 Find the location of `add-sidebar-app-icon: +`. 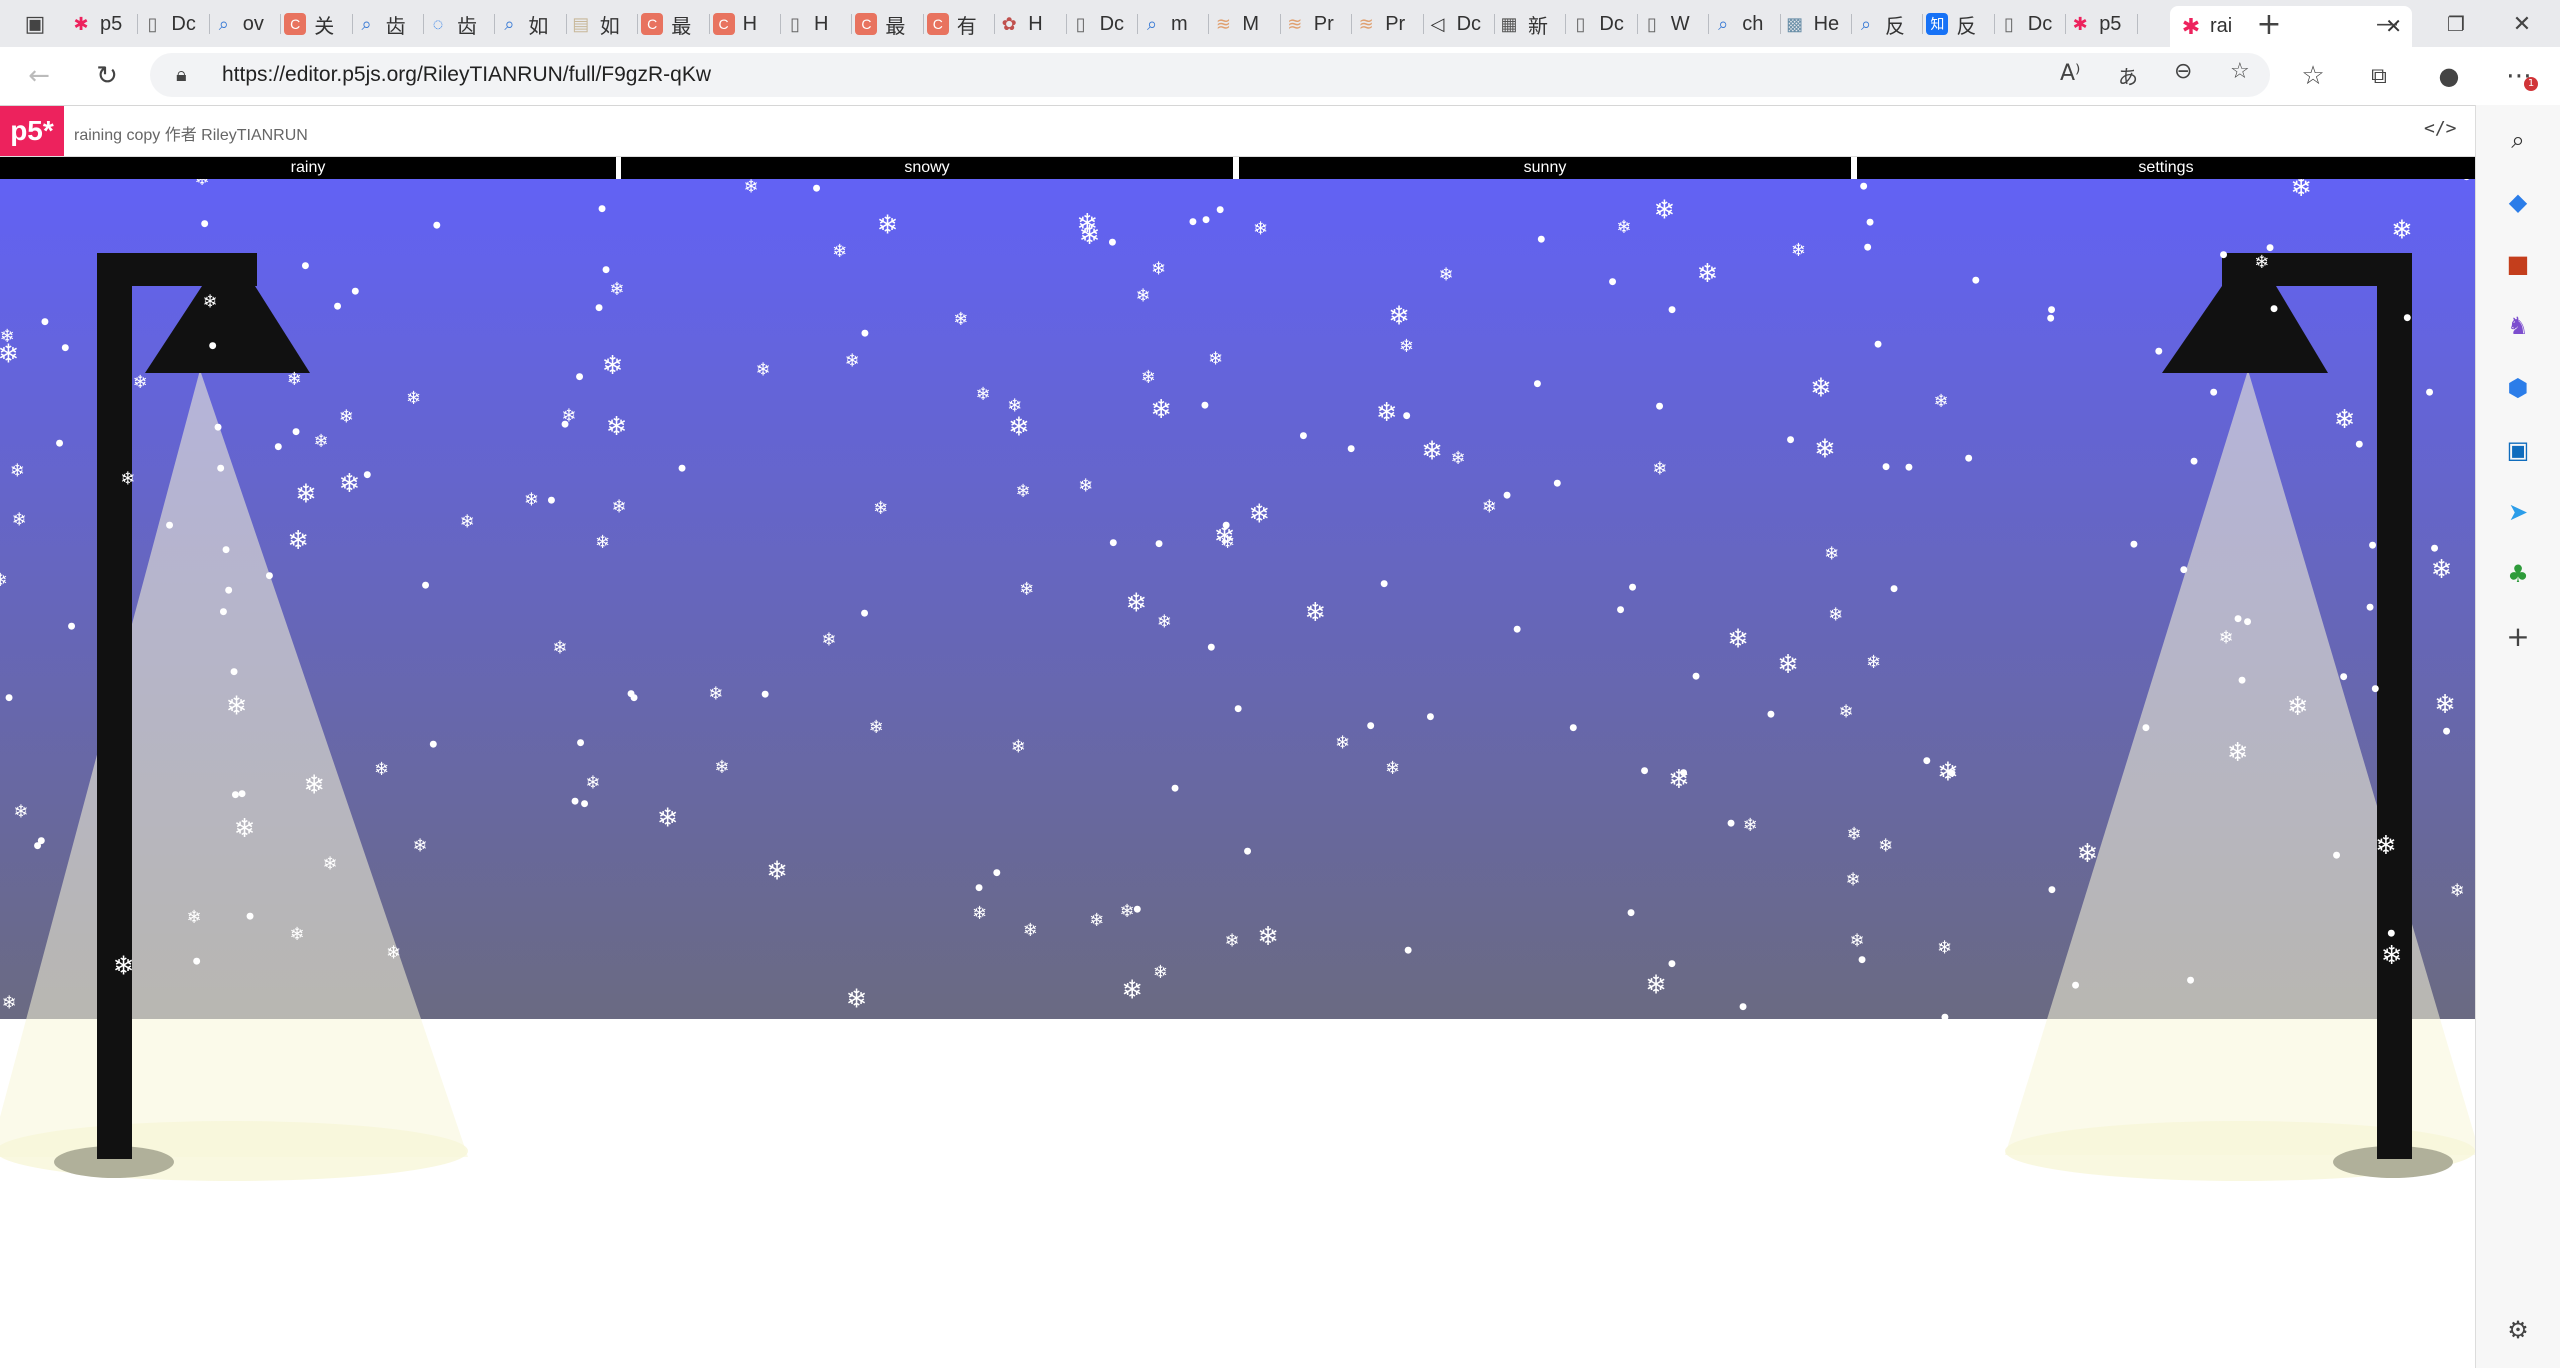

add-sidebar-app-icon: + is located at coordinates (2518, 636).